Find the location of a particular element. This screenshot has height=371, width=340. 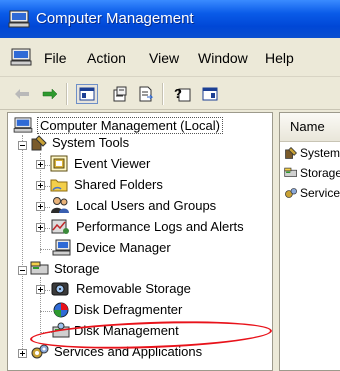

removable-storage-icon is located at coordinates (60, 289).